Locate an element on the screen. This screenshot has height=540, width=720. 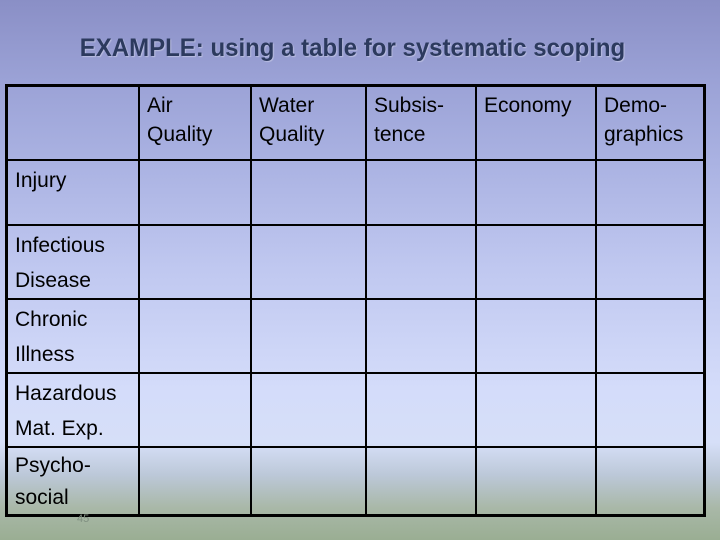
row-label-injury: Injury is located at coordinates (72, 192).